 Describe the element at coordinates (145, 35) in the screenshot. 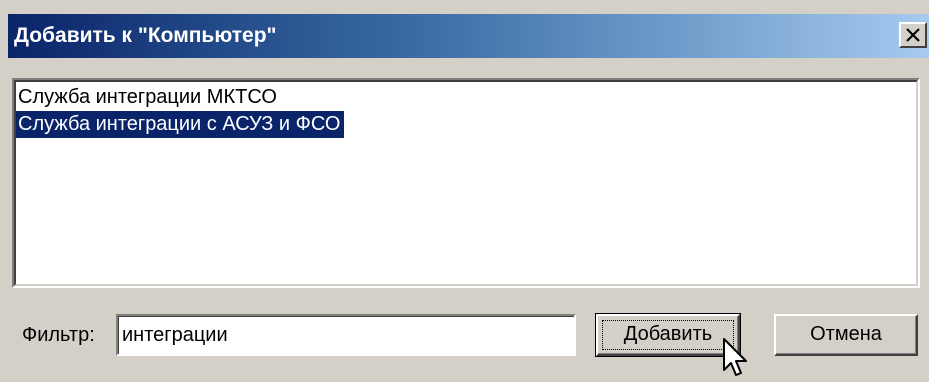

I see `window-title: Добавить к "Компьютер"` at that location.